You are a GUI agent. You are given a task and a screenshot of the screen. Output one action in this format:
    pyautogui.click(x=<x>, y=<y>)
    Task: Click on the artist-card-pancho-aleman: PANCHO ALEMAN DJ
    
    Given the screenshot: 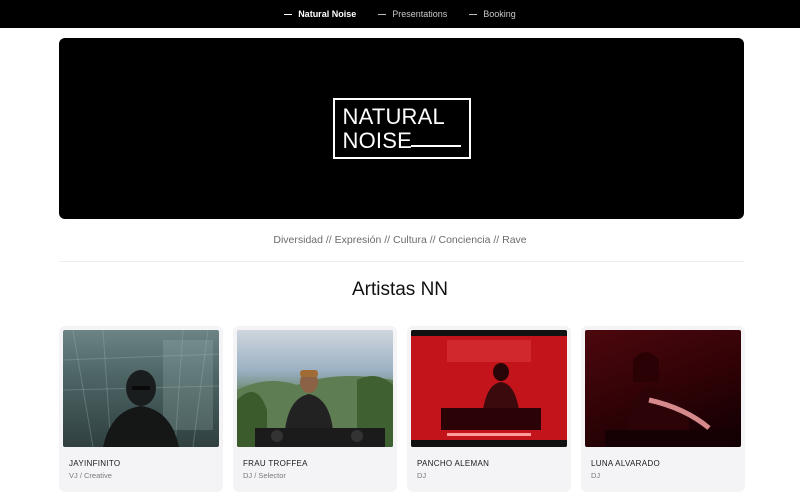 What is the action you would take?
    pyautogui.click(x=489, y=409)
    